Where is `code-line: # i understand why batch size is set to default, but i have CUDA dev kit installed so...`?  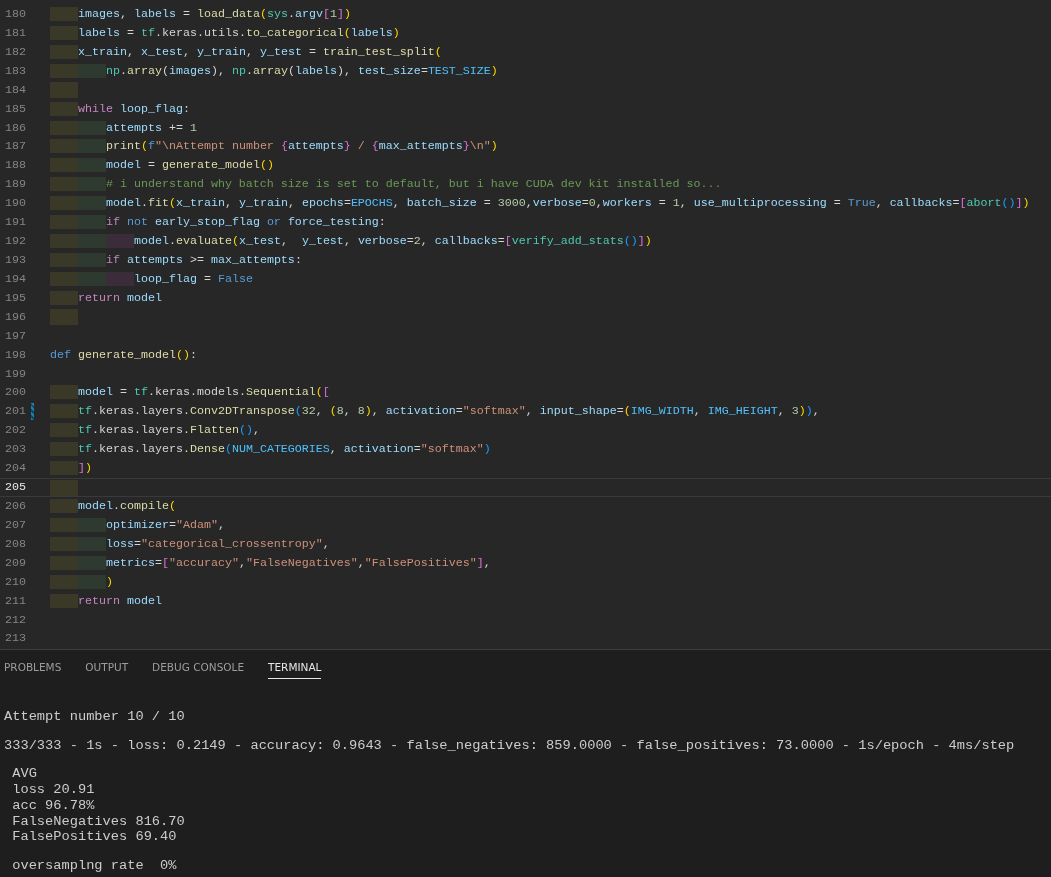 code-line: # i understand why batch size is set to default, but i have CUDA dev kit installed so... is located at coordinates (386, 185).